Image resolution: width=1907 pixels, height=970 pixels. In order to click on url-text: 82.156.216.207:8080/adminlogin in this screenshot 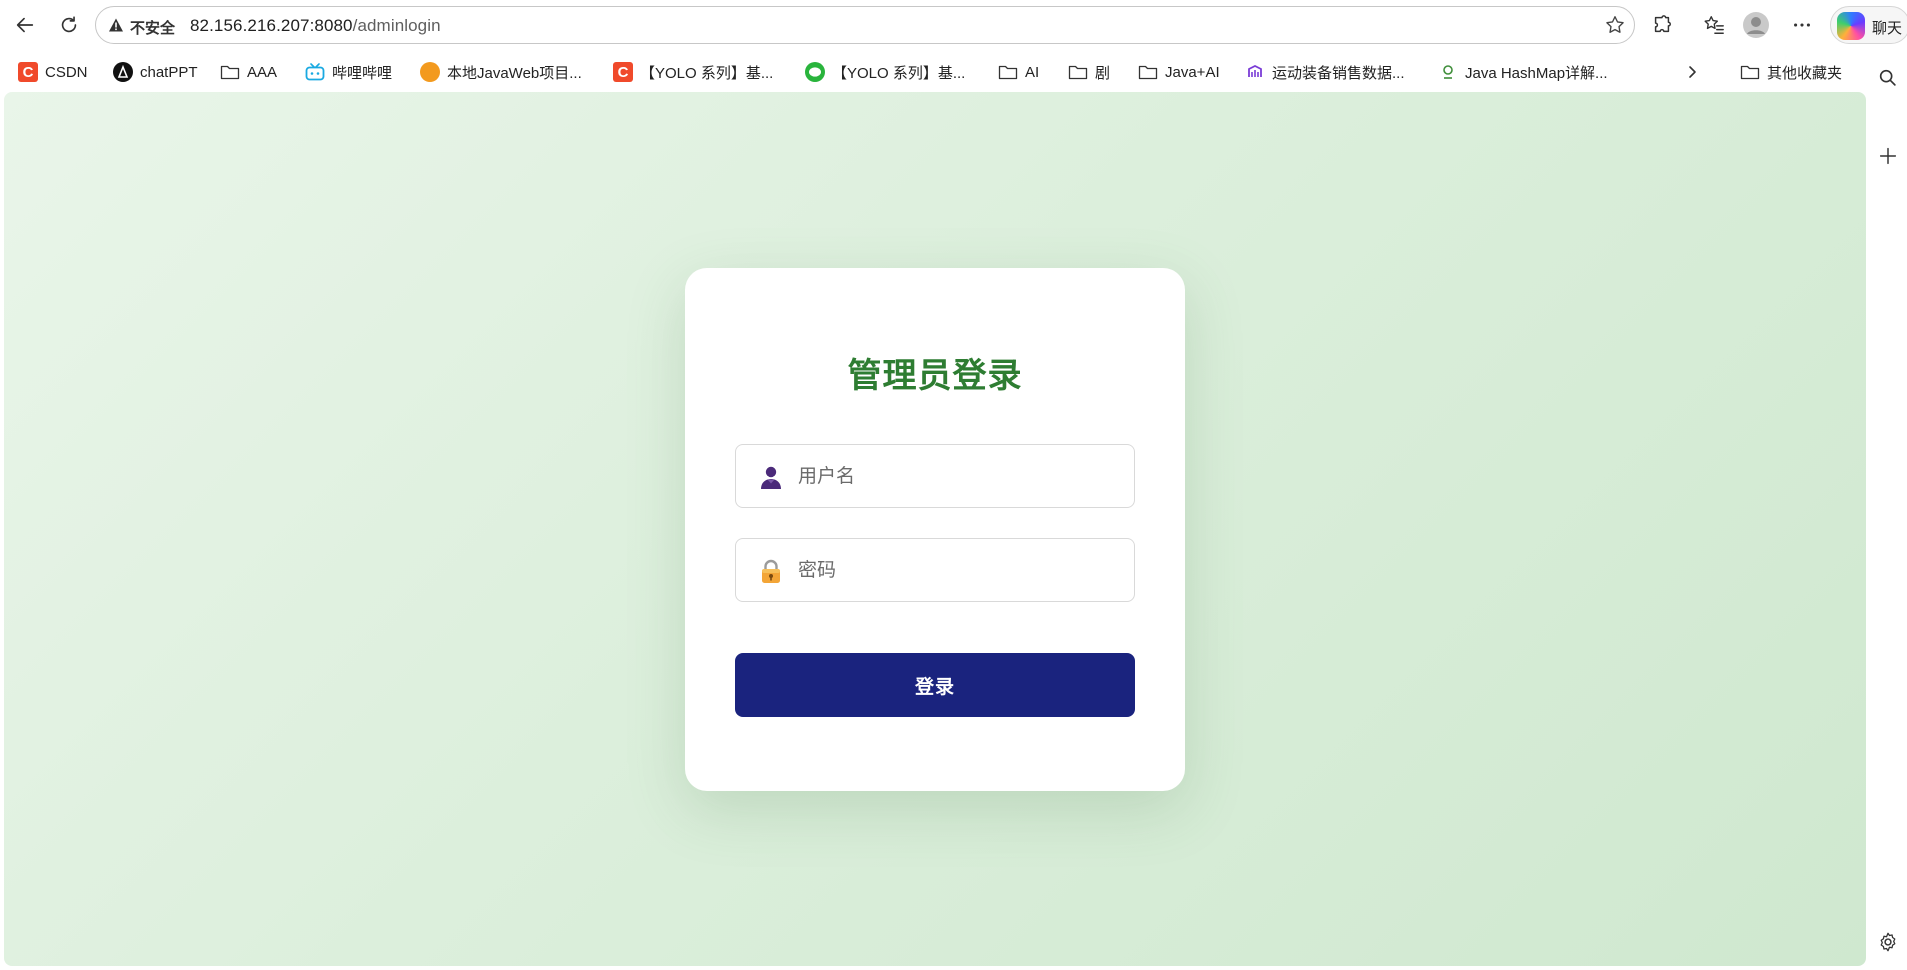, I will do `click(315, 26)`.